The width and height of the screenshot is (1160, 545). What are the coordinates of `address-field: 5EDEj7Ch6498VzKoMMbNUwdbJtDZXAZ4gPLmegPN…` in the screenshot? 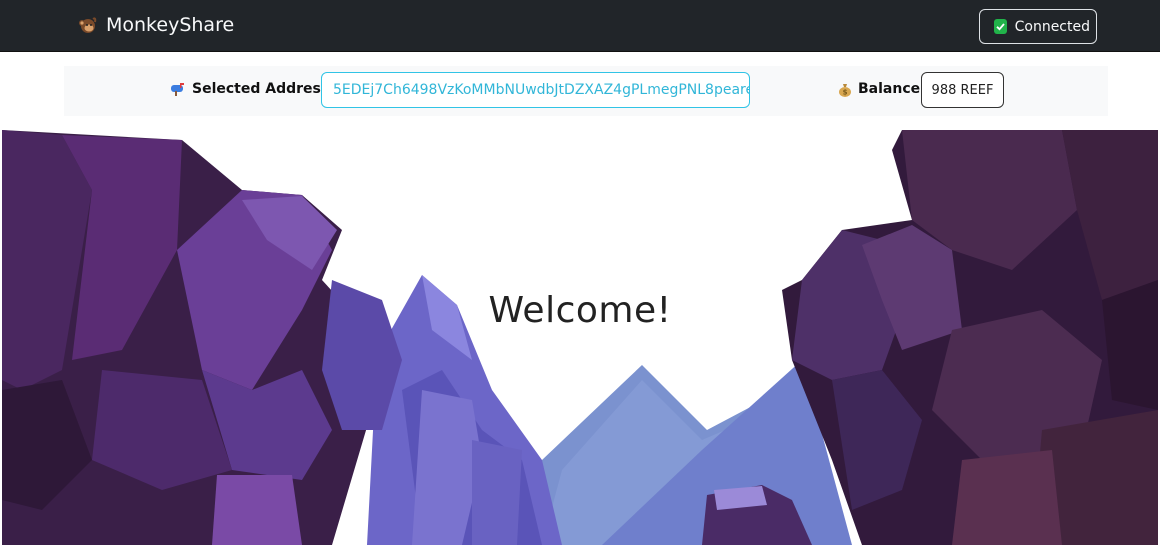 It's located at (535, 90).